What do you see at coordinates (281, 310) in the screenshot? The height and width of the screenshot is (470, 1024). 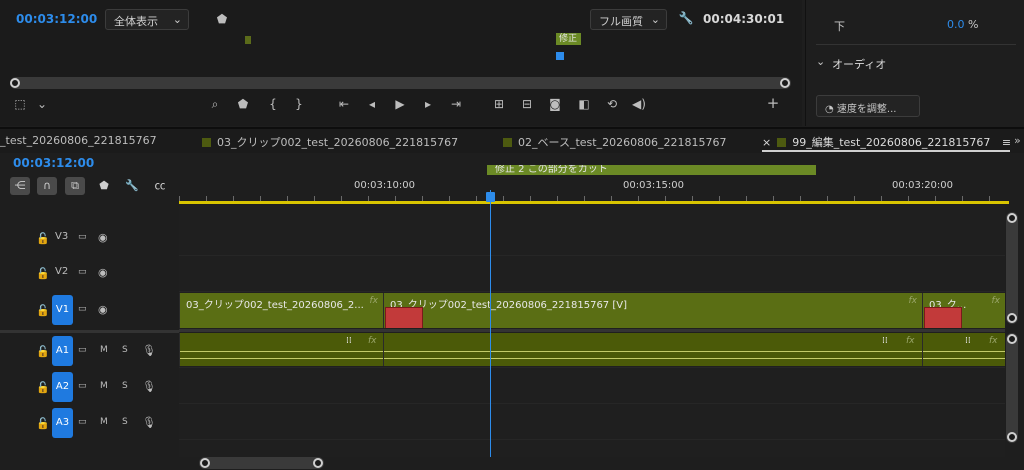 I see `video-clip: 03_クリップ002_test_20260806_2... fx` at bounding box center [281, 310].